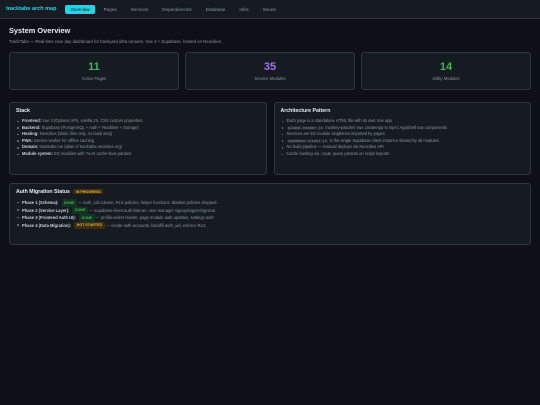  I want to click on stat-card-service-modules: 35 Service Modules, so click(270, 71).